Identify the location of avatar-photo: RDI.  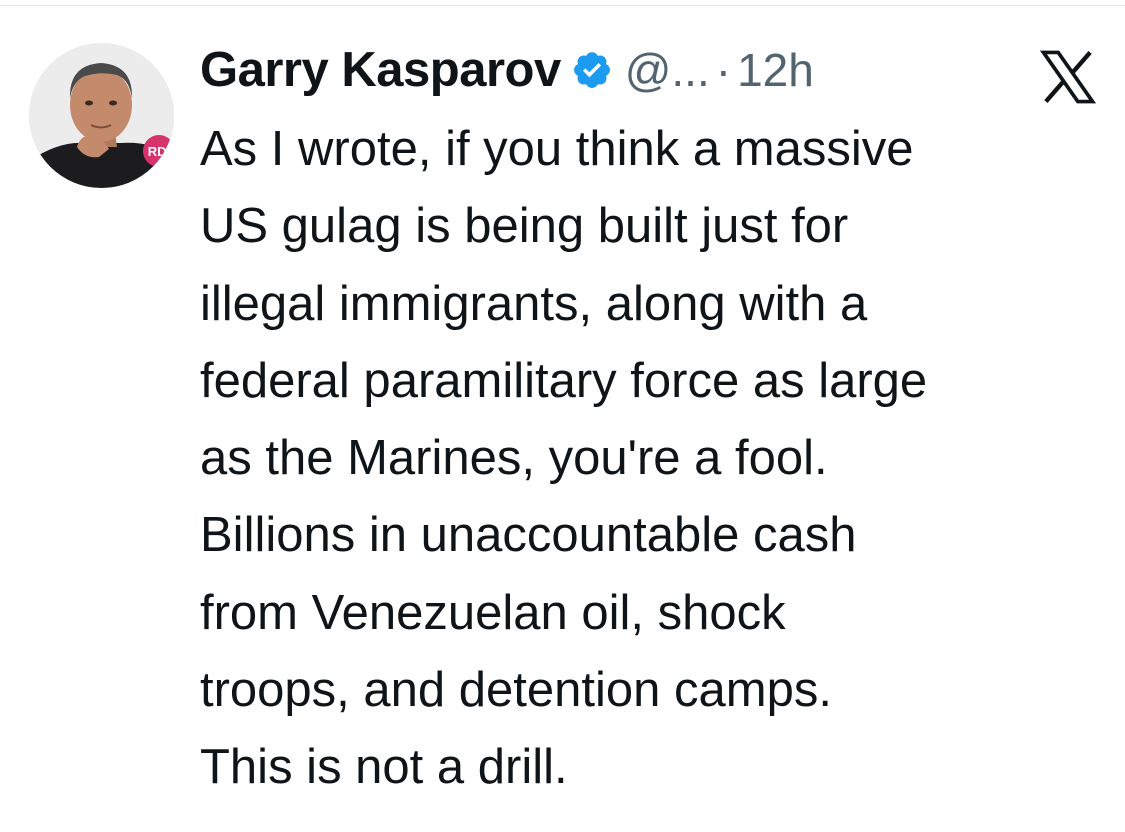
(101, 115).